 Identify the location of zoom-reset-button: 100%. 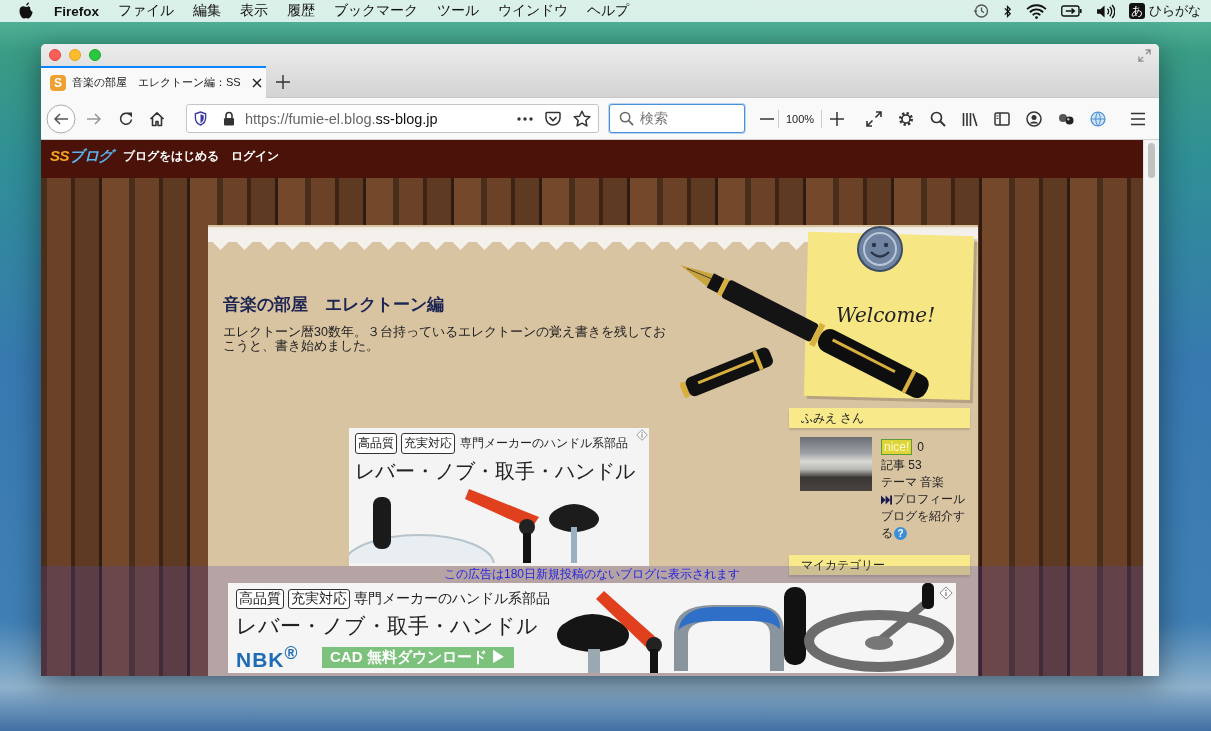
(800, 118).